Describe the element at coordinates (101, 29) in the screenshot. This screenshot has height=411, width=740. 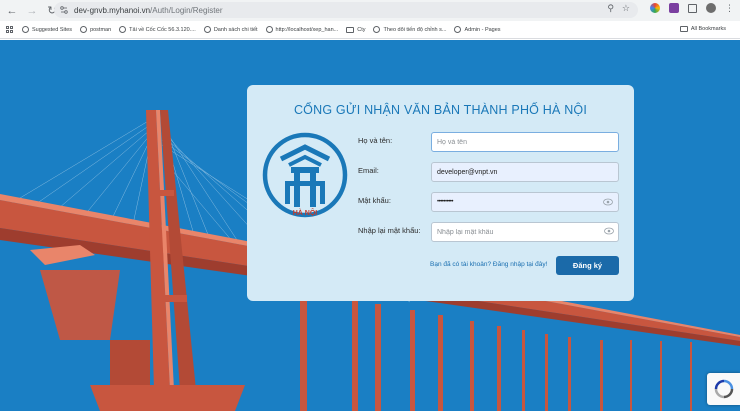
I see `bookmark-label: postman` at that location.